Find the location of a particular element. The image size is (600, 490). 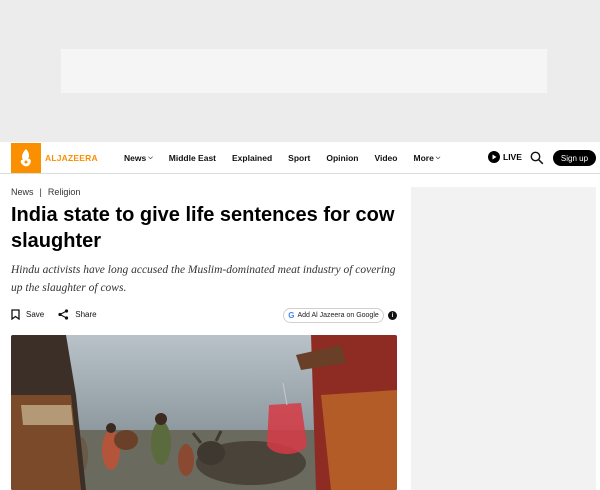

nav-item-label: More is located at coordinates (423, 158).